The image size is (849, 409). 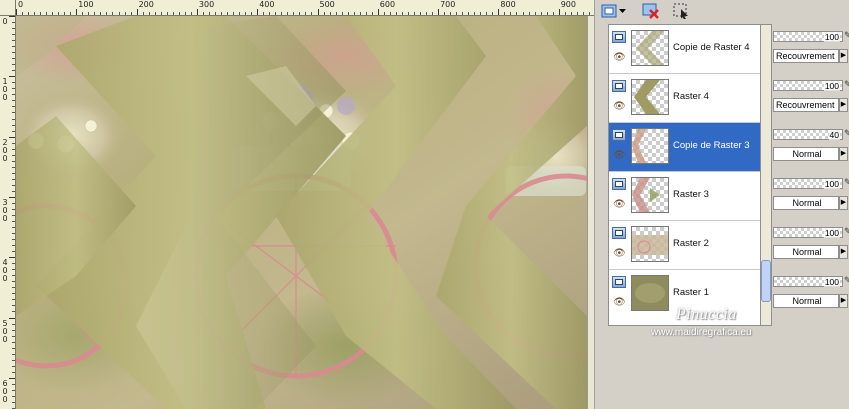 What do you see at coordinates (685, 245) in the screenshot?
I see `layer-row-raster-2: 👁 Raster 2` at bounding box center [685, 245].